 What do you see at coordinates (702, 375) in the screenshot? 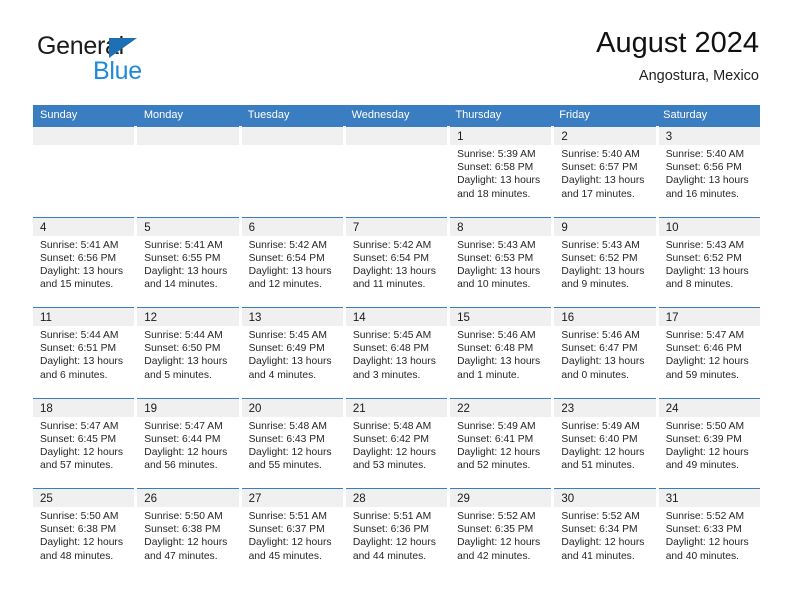
I see `daylight-text-line2: and 59 minutes.` at bounding box center [702, 375].